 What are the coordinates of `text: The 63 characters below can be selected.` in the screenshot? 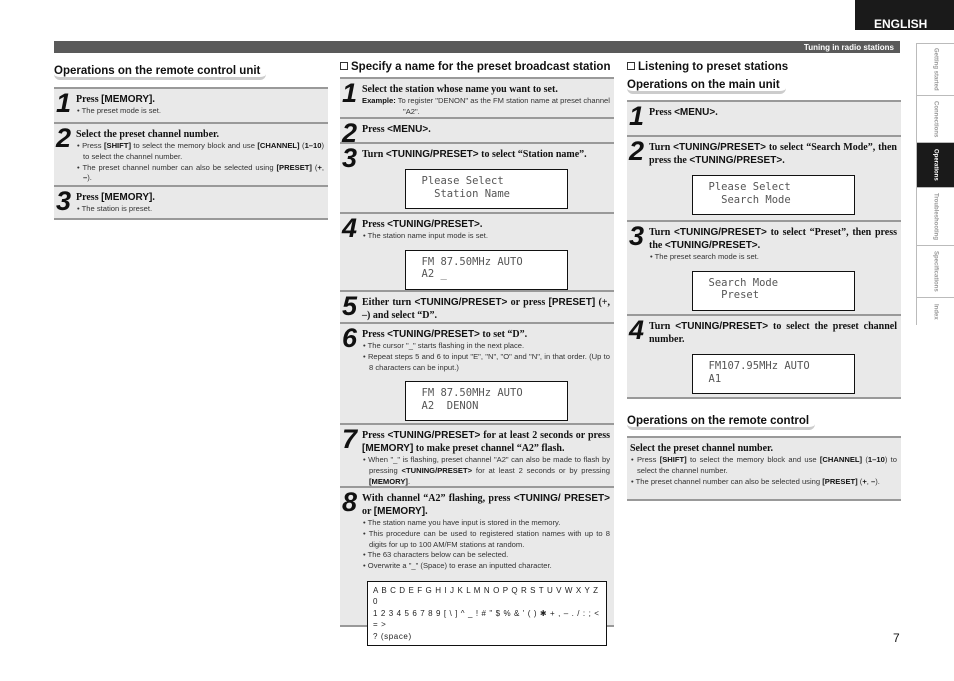 It's located at (438, 555).